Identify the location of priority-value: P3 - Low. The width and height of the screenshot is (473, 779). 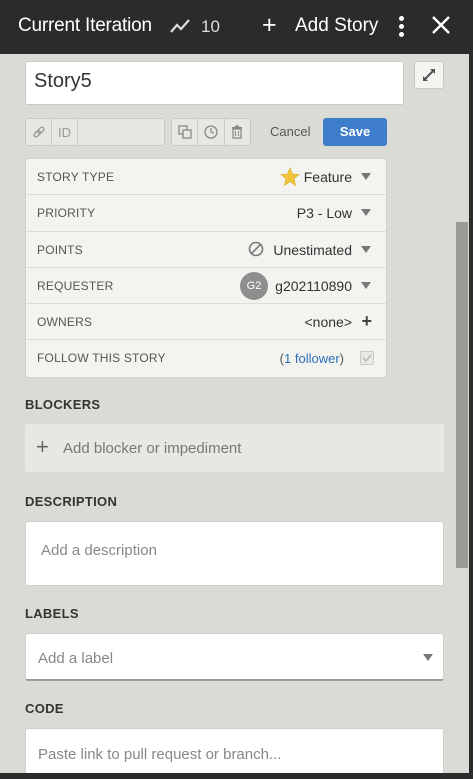
(324, 213).